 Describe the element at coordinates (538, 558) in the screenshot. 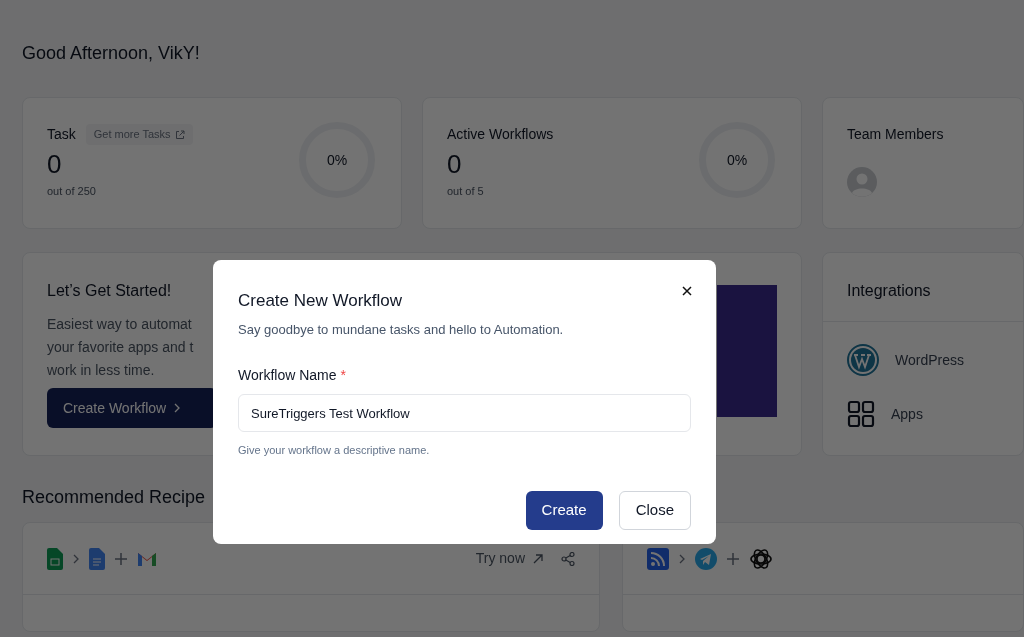

I see `arrow-up-right-icon` at that location.